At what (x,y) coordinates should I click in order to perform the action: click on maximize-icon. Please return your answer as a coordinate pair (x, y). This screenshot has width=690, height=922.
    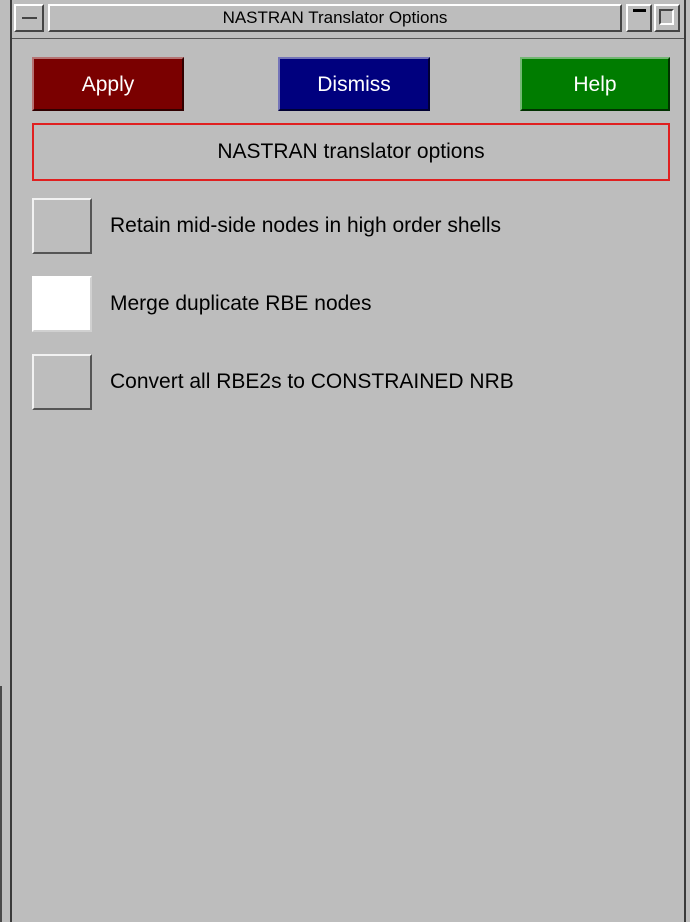
    Looking at the image, I should click on (667, 18).